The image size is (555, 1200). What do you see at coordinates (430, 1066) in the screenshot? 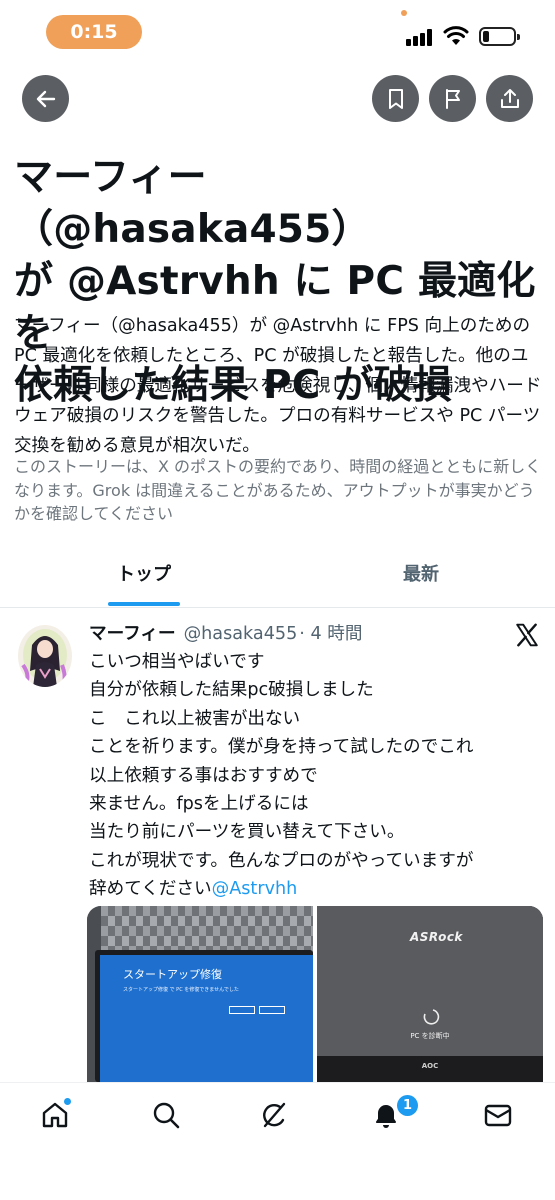
I see `monitor-brand: AOC` at bounding box center [430, 1066].